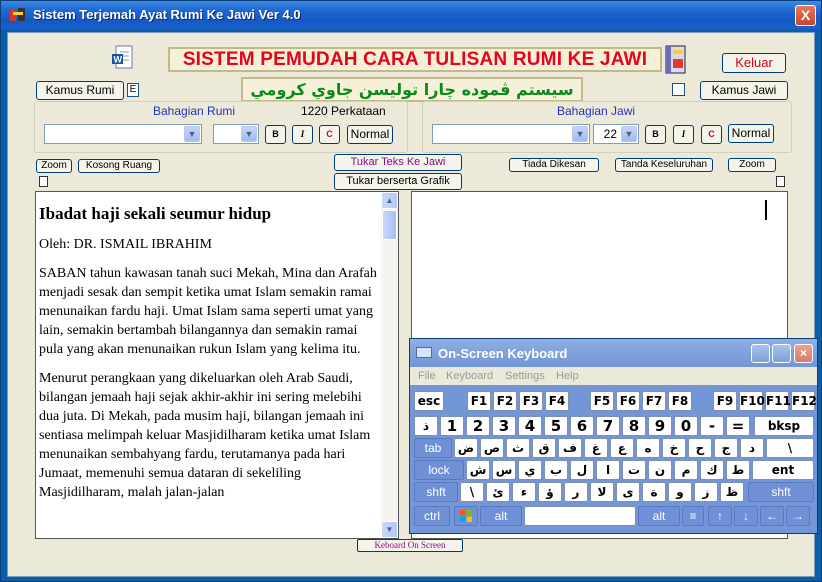 This screenshot has height=582, width=822. What do you see at coordinates (804, 401) in the screenshot?
I see `key: F12` at bounding box center [804, 401].